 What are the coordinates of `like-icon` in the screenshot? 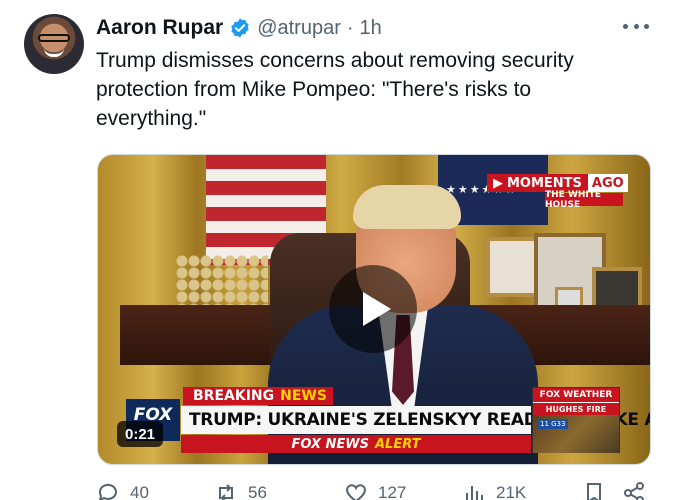 It's located at (356, 492).